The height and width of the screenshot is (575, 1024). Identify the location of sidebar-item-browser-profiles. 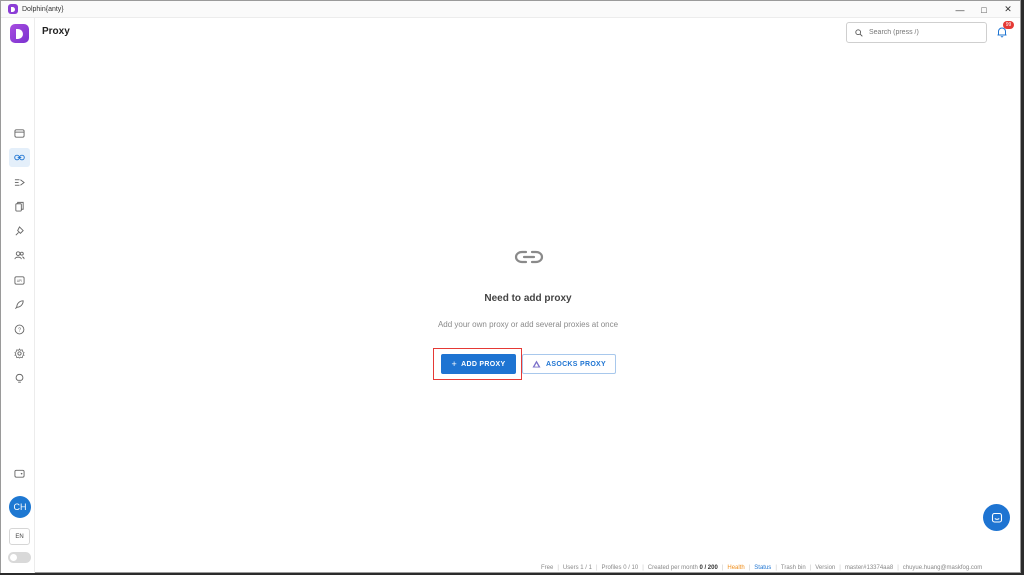
(19, 133).